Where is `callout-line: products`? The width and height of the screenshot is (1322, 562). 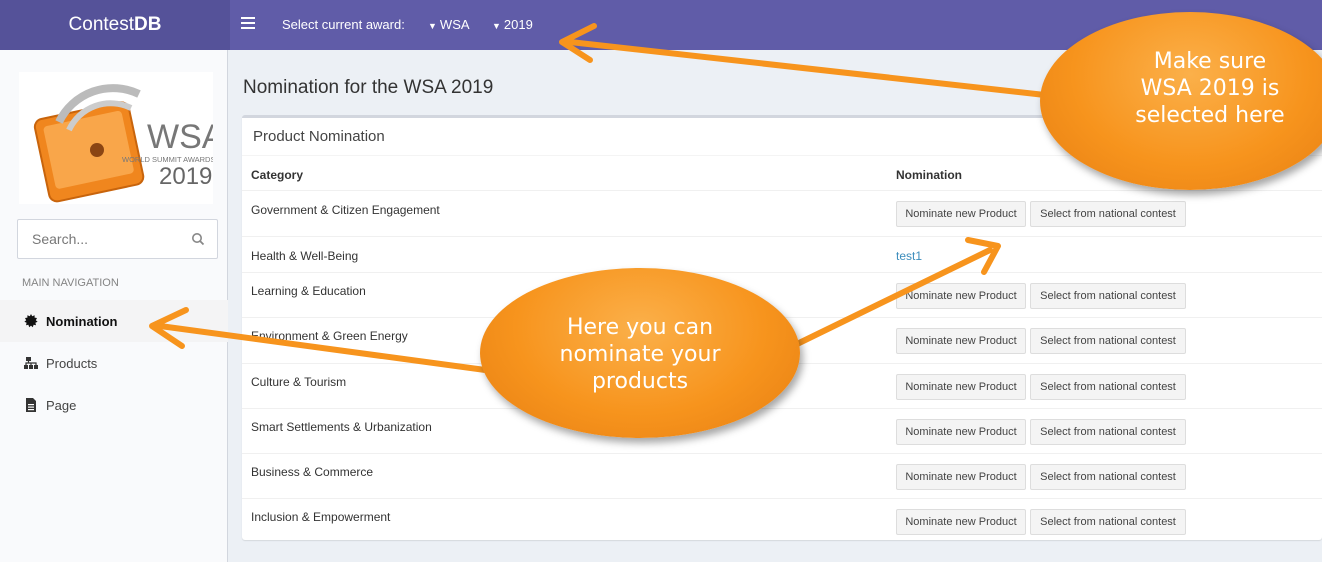 callout-line: products is located at coordinates (640, 381).